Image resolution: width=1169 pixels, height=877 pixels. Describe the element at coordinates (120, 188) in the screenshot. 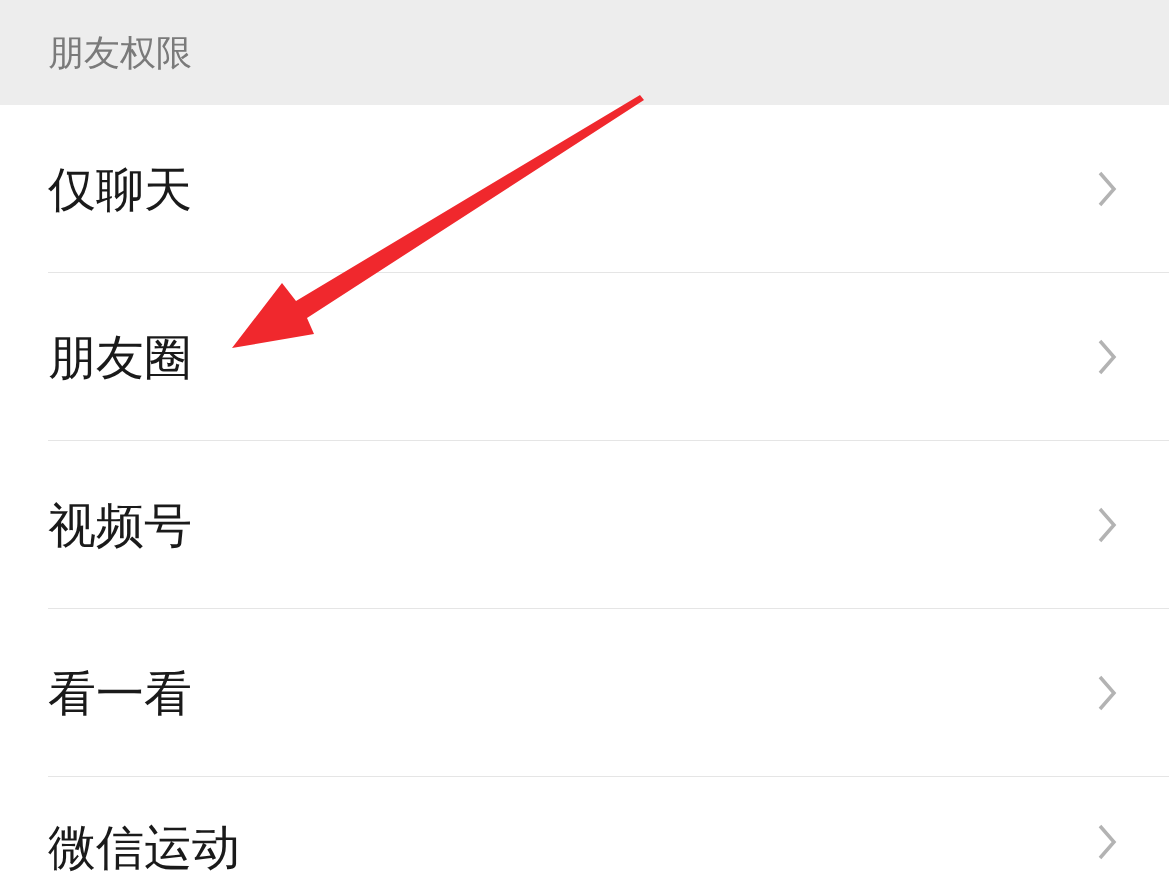

I see `item-label: 仅聊天` at that location.